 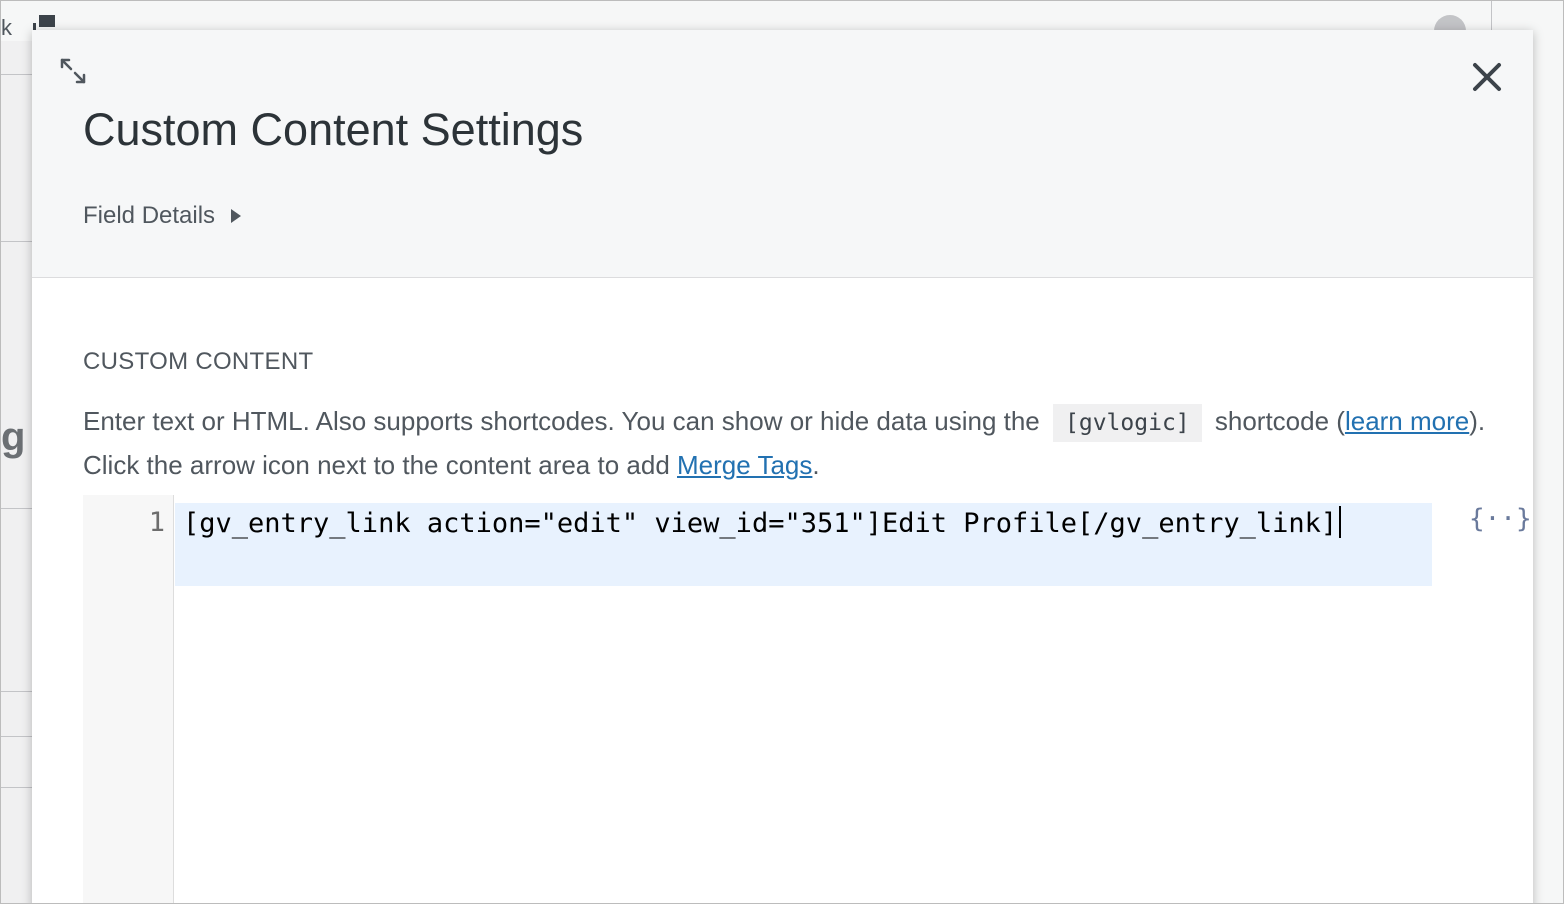 What do you see at coordinates (6, 27) in the screenshot?
I see `background-text-fragment: k` at bounding box center [6, 27].